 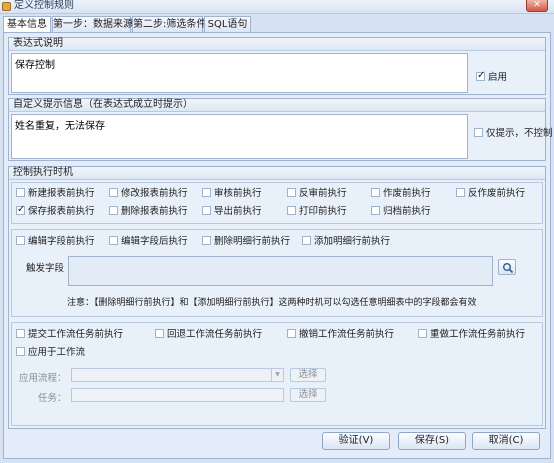 I want to click on timing-checkbox-unvoid: 反作废前执行, so click(x=490, y=194).